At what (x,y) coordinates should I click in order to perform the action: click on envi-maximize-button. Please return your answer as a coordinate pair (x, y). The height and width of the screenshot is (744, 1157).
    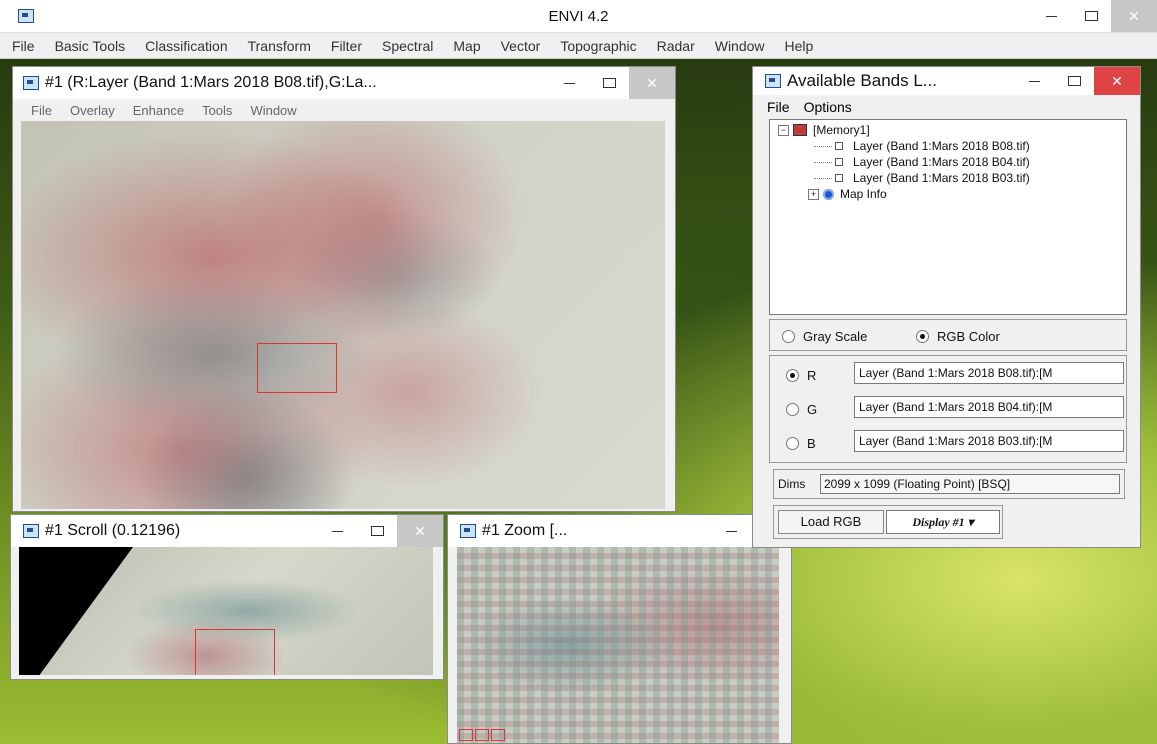
    Looking at the image, I should click on (1091, 16).